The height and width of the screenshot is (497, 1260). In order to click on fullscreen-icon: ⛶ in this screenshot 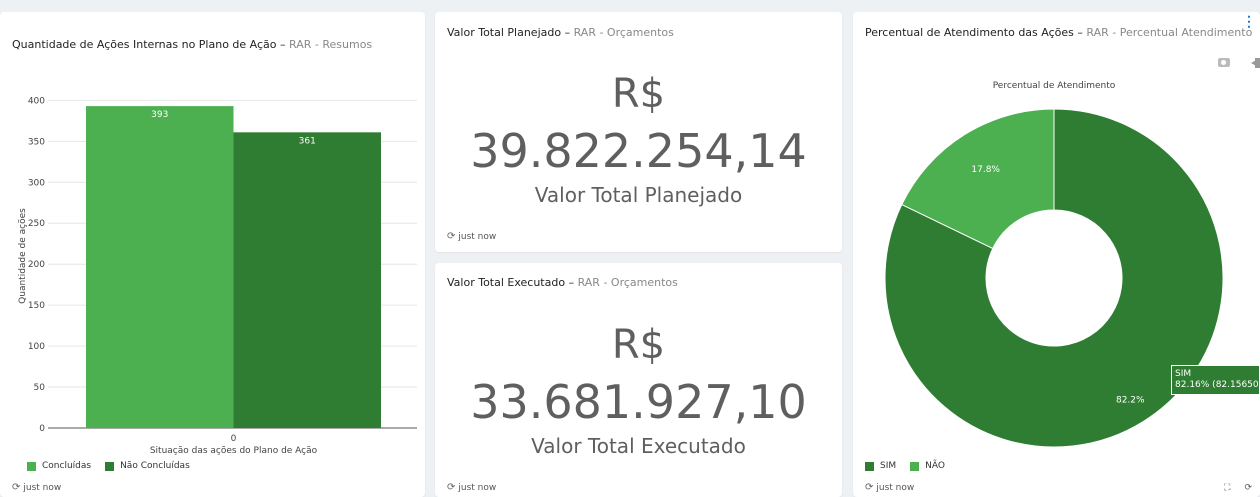, I will do `click(1227, 487)`.